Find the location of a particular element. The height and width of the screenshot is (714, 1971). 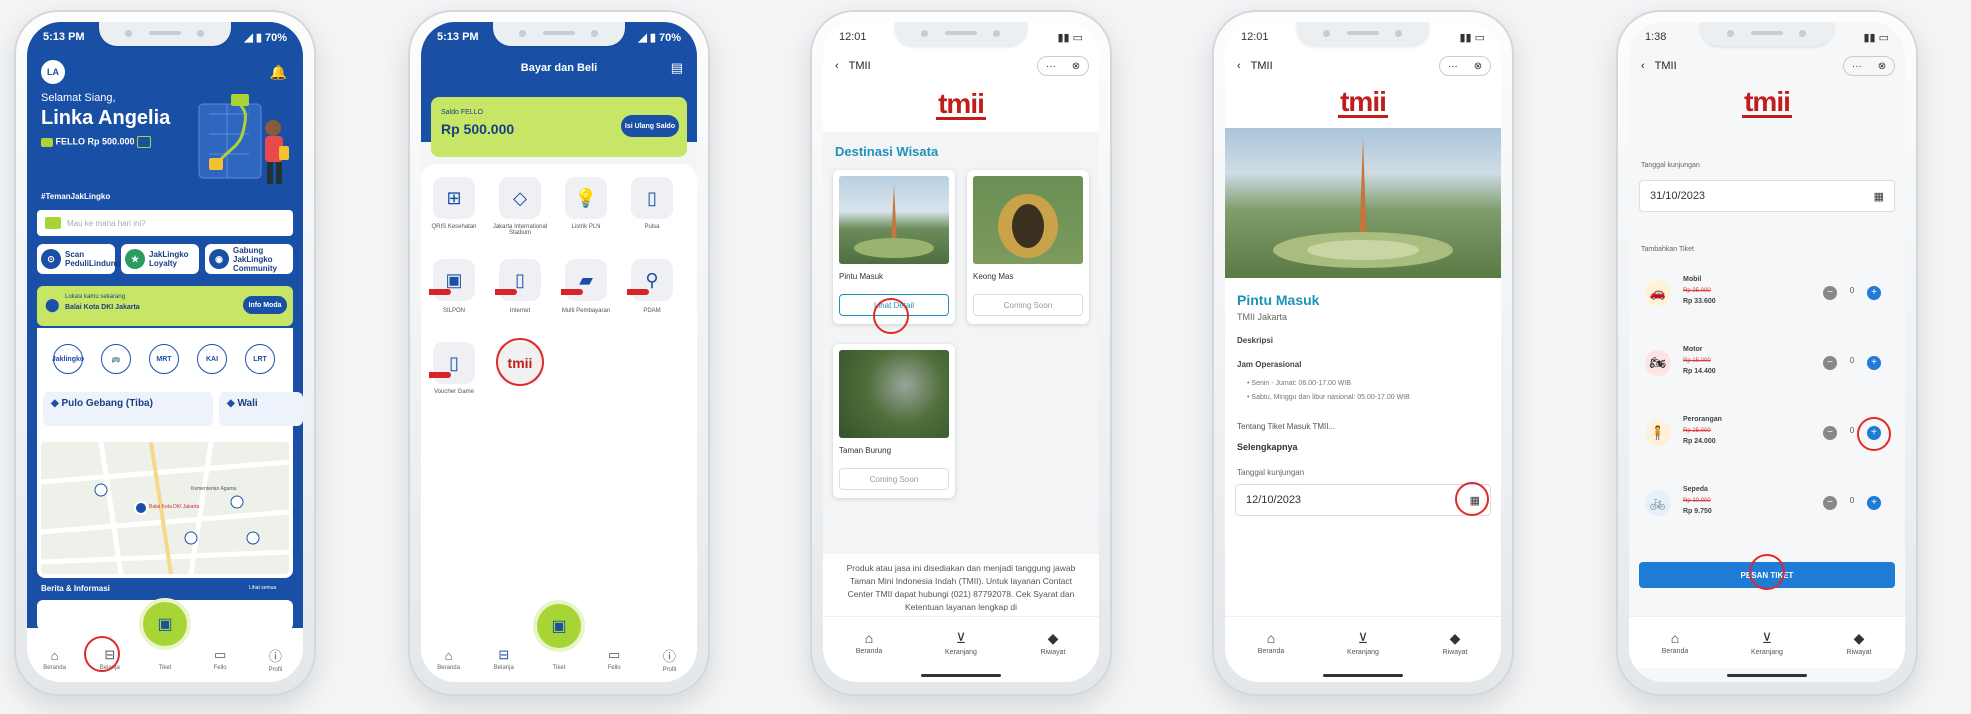

route-name: Wali is located at coordinates (247, 403).